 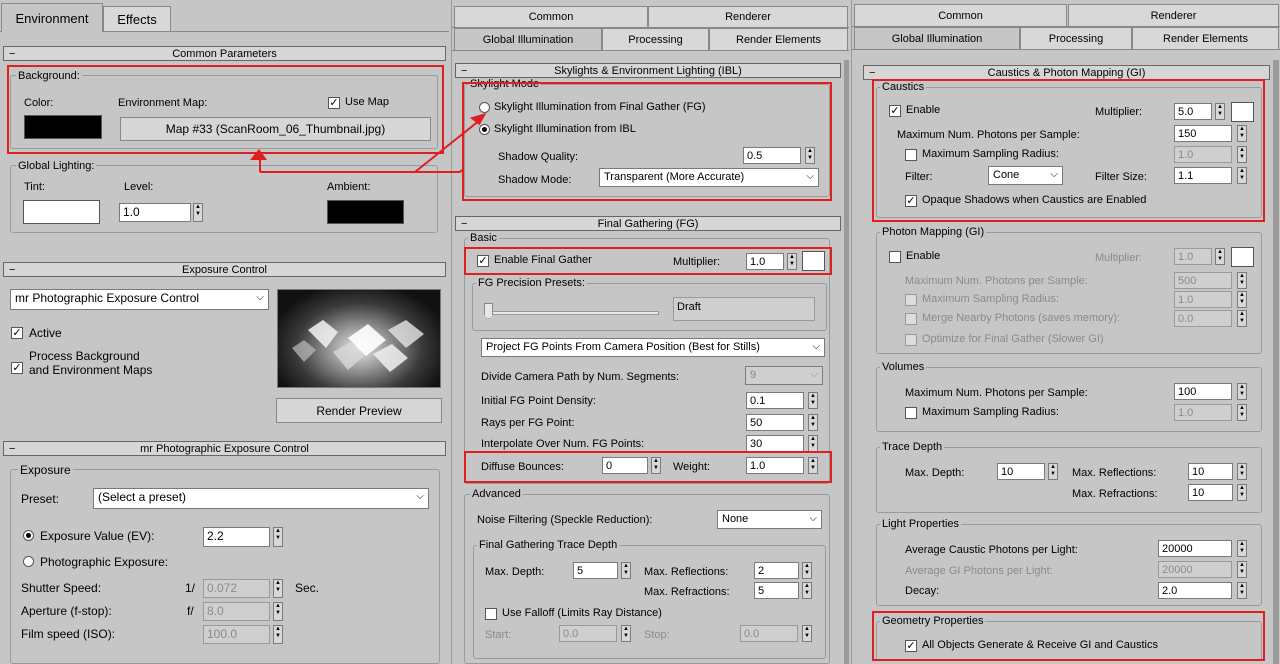 I want to click on volumes-max-radius-checkbox, so click(x=911, y=413).